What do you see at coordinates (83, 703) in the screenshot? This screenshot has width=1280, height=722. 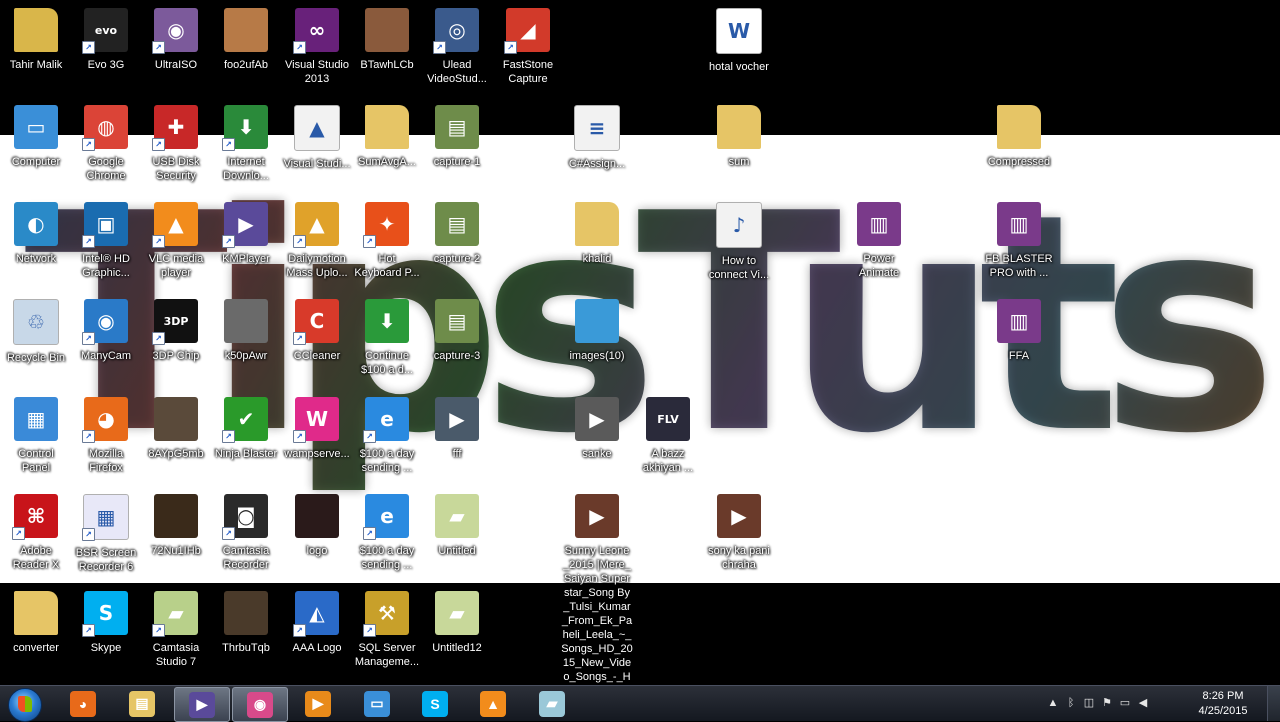 I see `taskbar-button-firefox: ◕` at bounding box center [83, 703].